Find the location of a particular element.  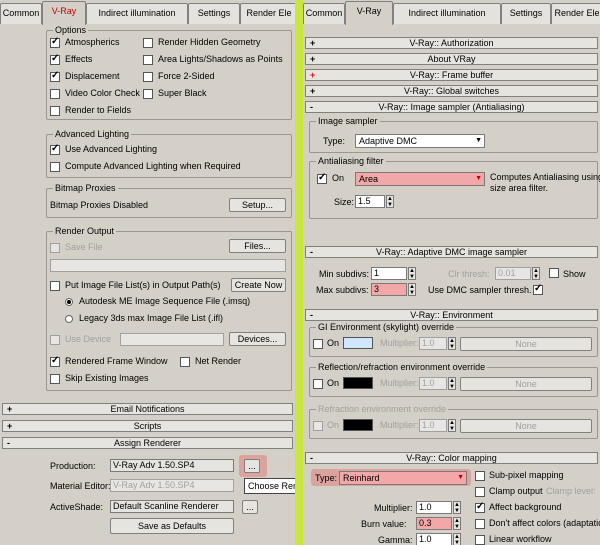

refl-env-color-swatch is located at coordinates (358, 383).